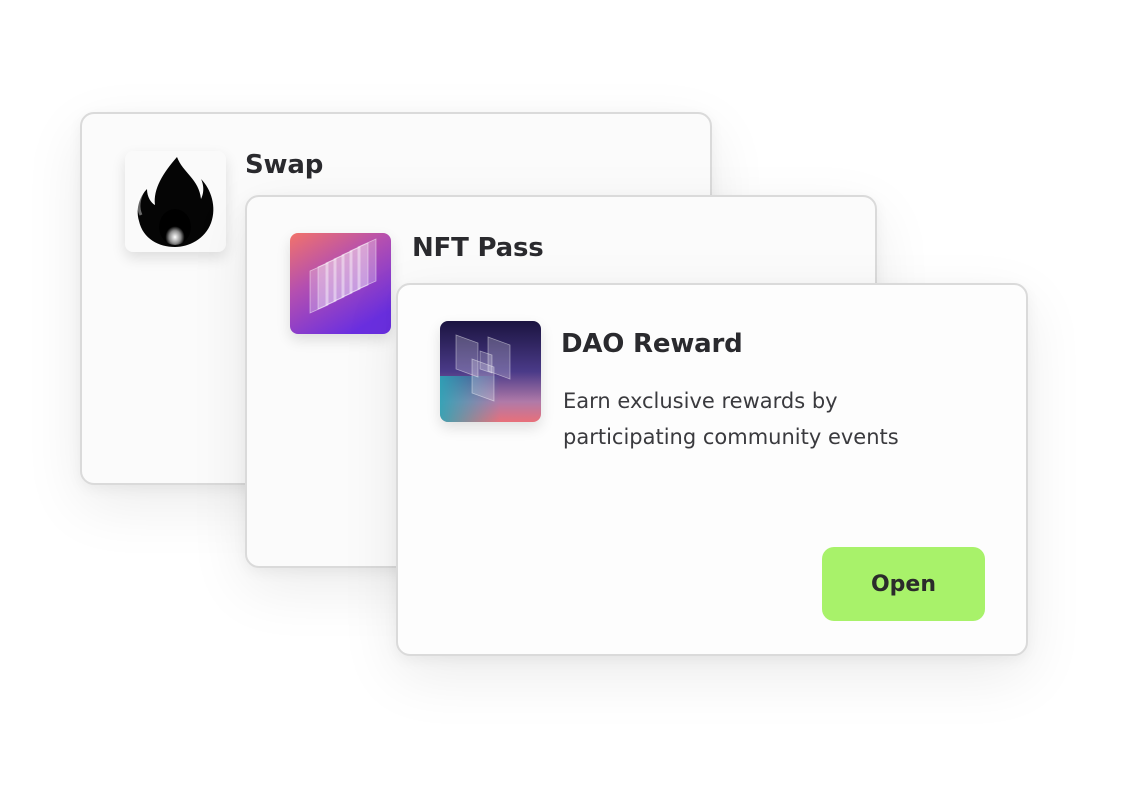 The image size is (1148, 785). I want to click on flame-icon, so click(175, 201).